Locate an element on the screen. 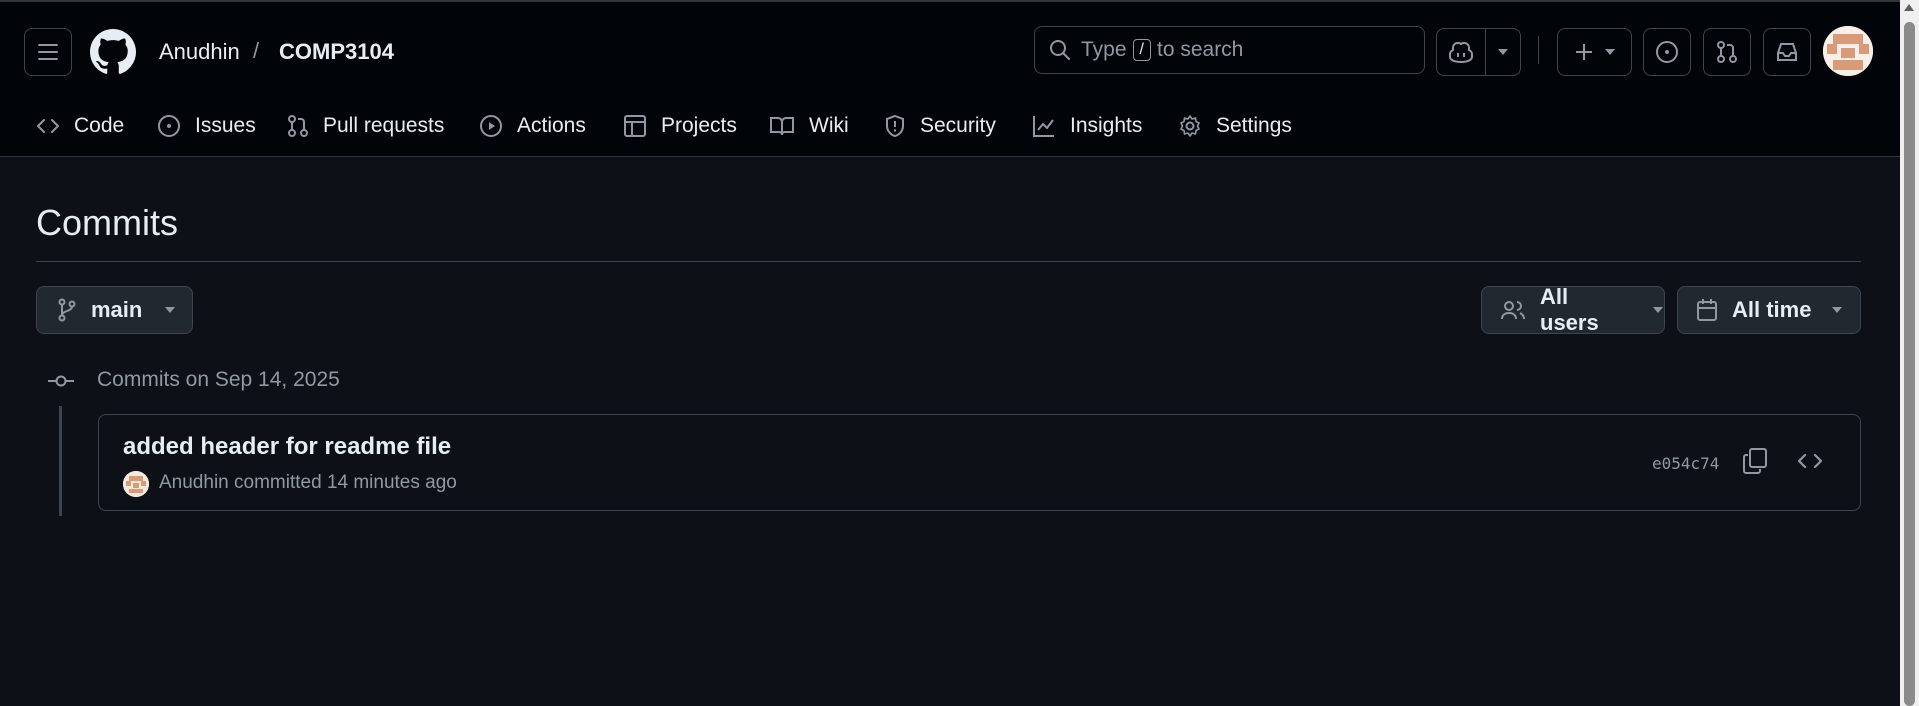  user-avatar is located at coordinates (1848, 51).